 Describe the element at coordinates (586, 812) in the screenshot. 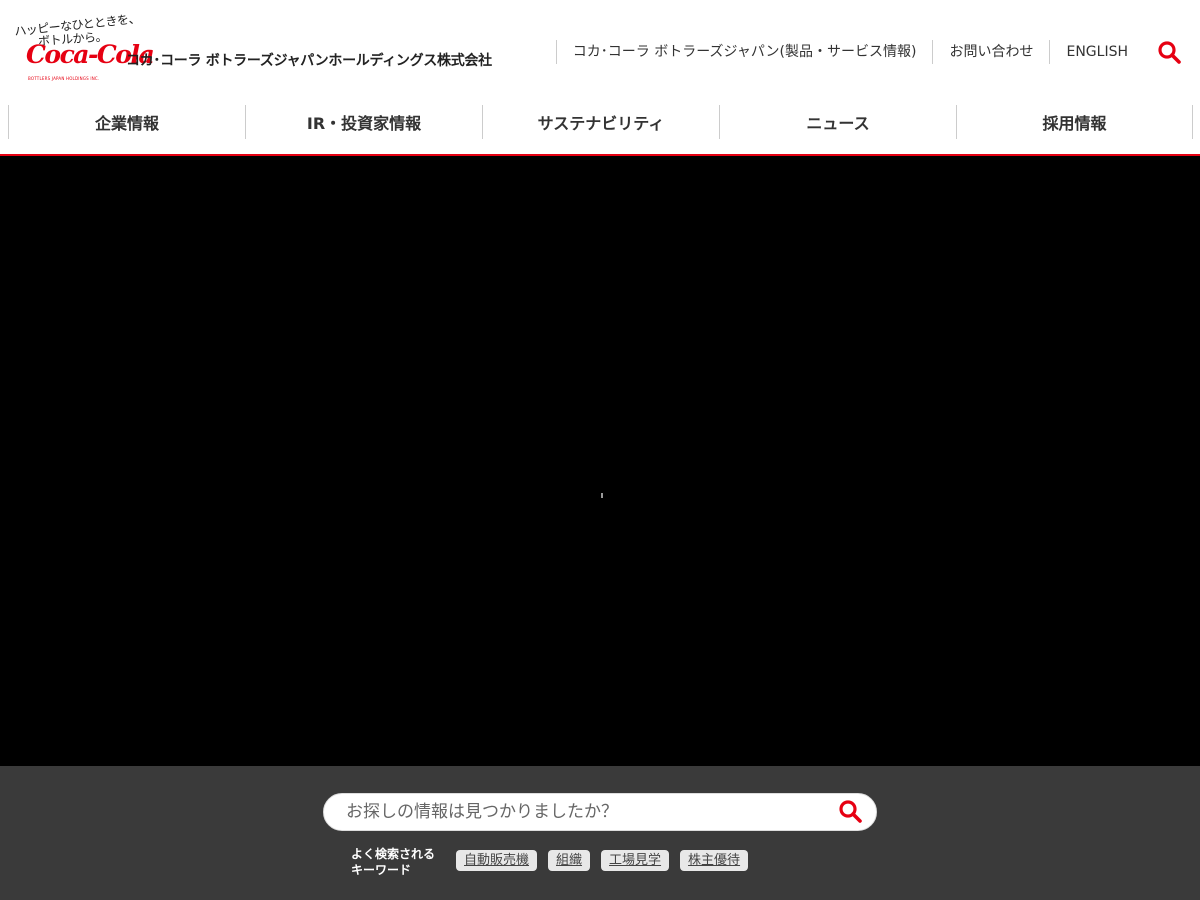

I see `site-search-input` at that location.